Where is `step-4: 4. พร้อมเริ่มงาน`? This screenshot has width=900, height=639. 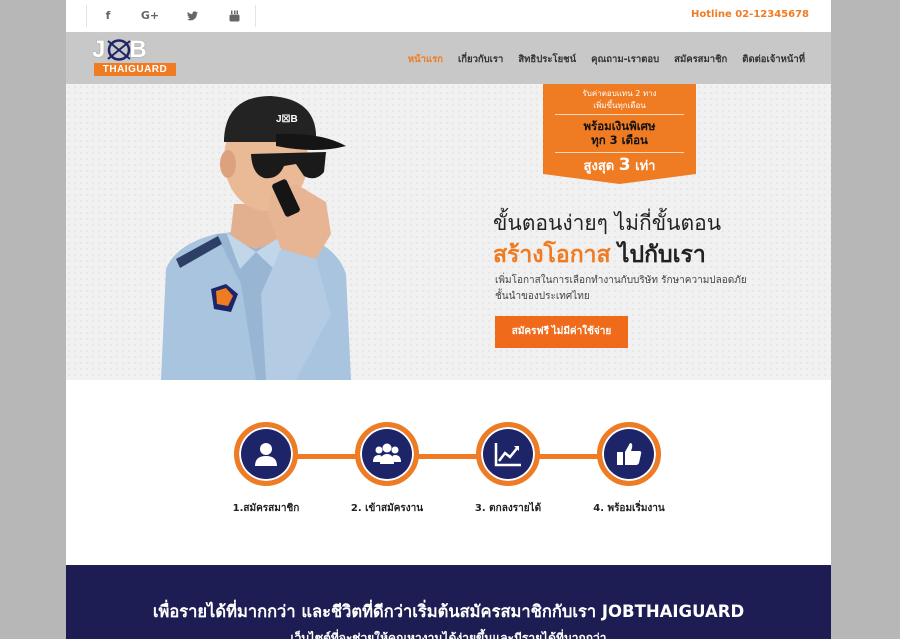
step-4: 4. พร้อมเริ่มงาน is located at coordinates (629, 472).